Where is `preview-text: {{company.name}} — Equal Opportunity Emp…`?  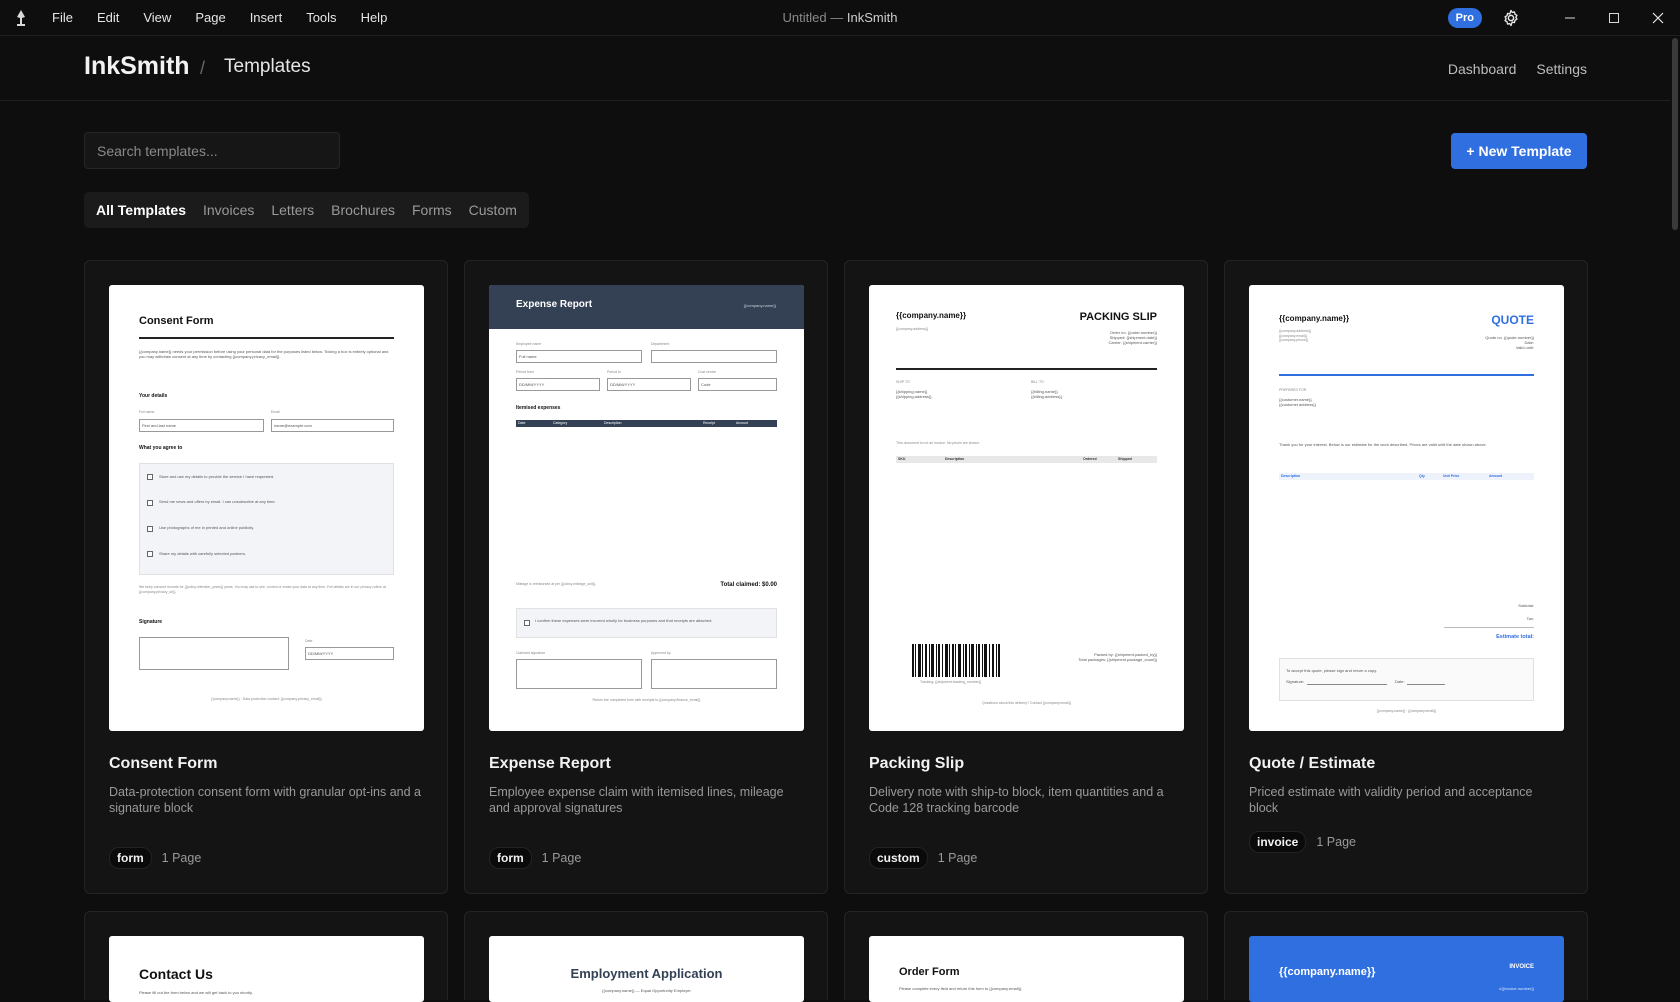
preview-text: {{company.name}} — Equal Opportunity Emp… is located at coordinates (646, 990).